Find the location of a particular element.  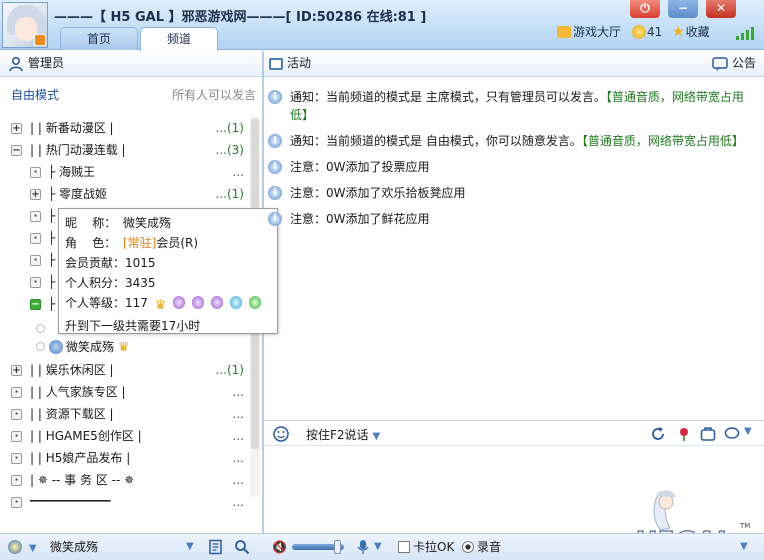

tab-home: 首页 is located at coordinates (99, 38).